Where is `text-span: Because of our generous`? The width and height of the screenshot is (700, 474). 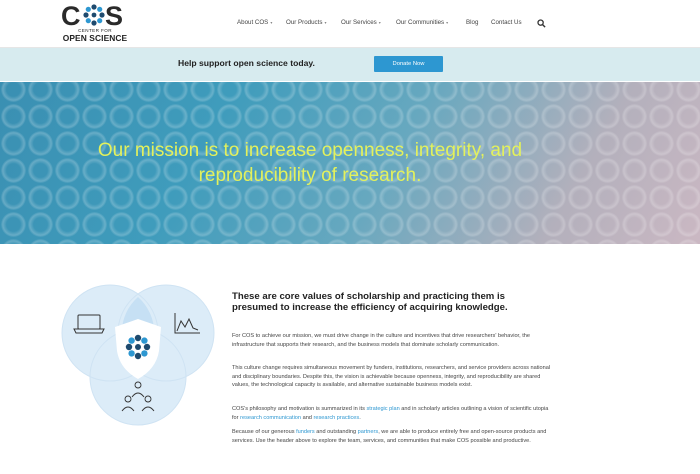 text-span: Because of our generous is located at coordinates (264, 432).